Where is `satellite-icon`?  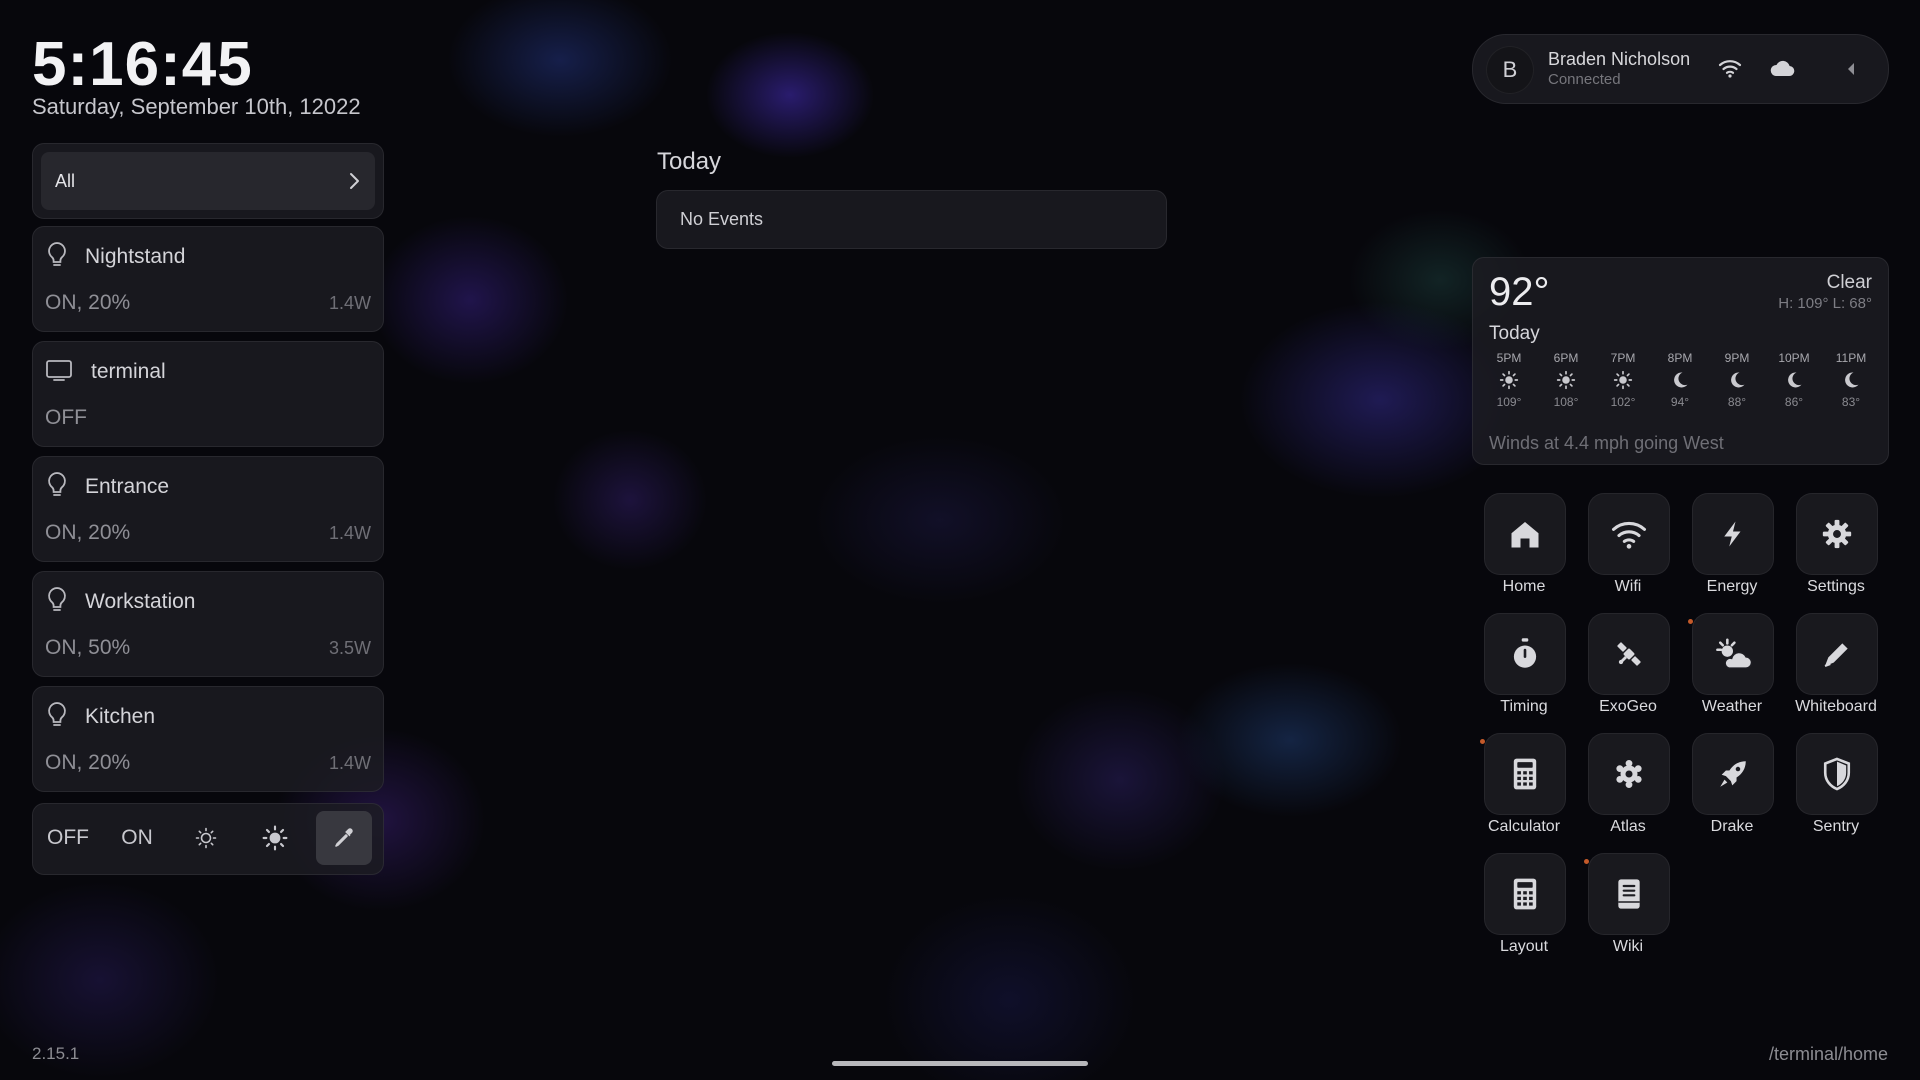
satellite-icon is located at coordinates (1629, 654).